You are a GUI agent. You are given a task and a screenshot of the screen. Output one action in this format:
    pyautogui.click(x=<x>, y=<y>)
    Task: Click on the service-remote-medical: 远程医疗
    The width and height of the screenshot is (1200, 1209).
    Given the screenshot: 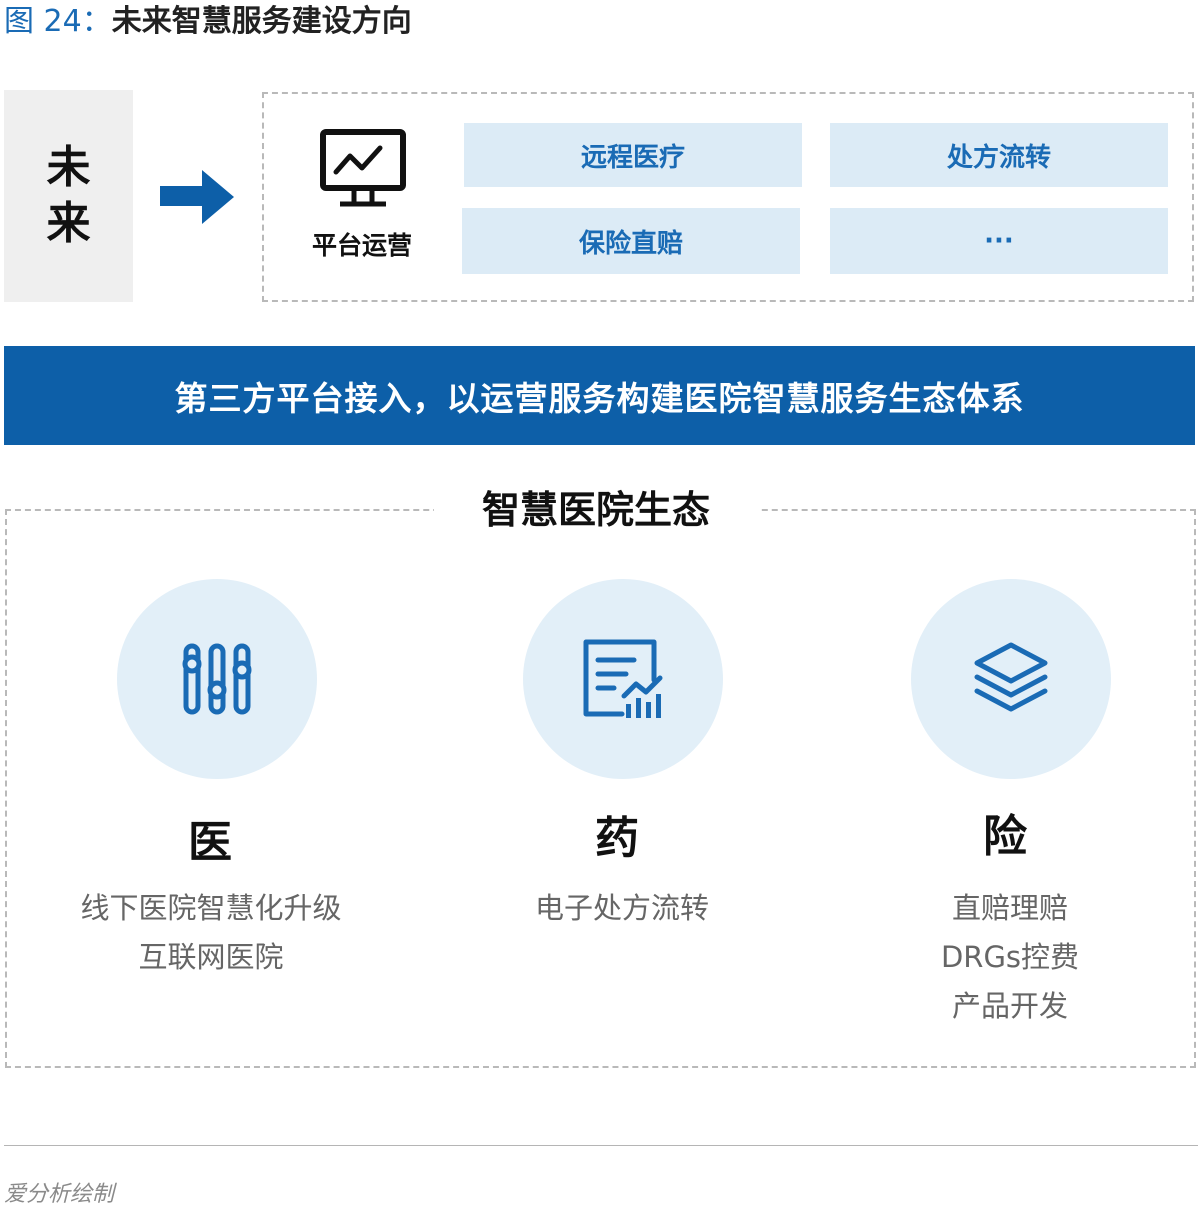 What is the action you would take?
    pyautogui.click(x=633, y=155)
    